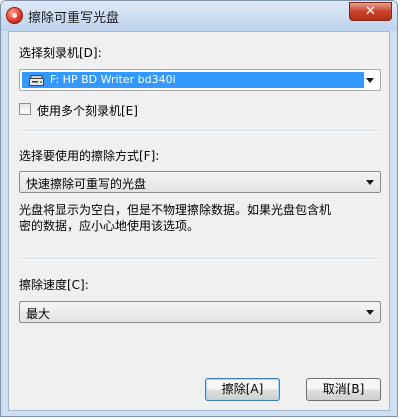 The height and width of the screenshot is (419, 400). I want to click on description-line-2: 密的数据，应小心地使用该选项。, so click(109, 226).